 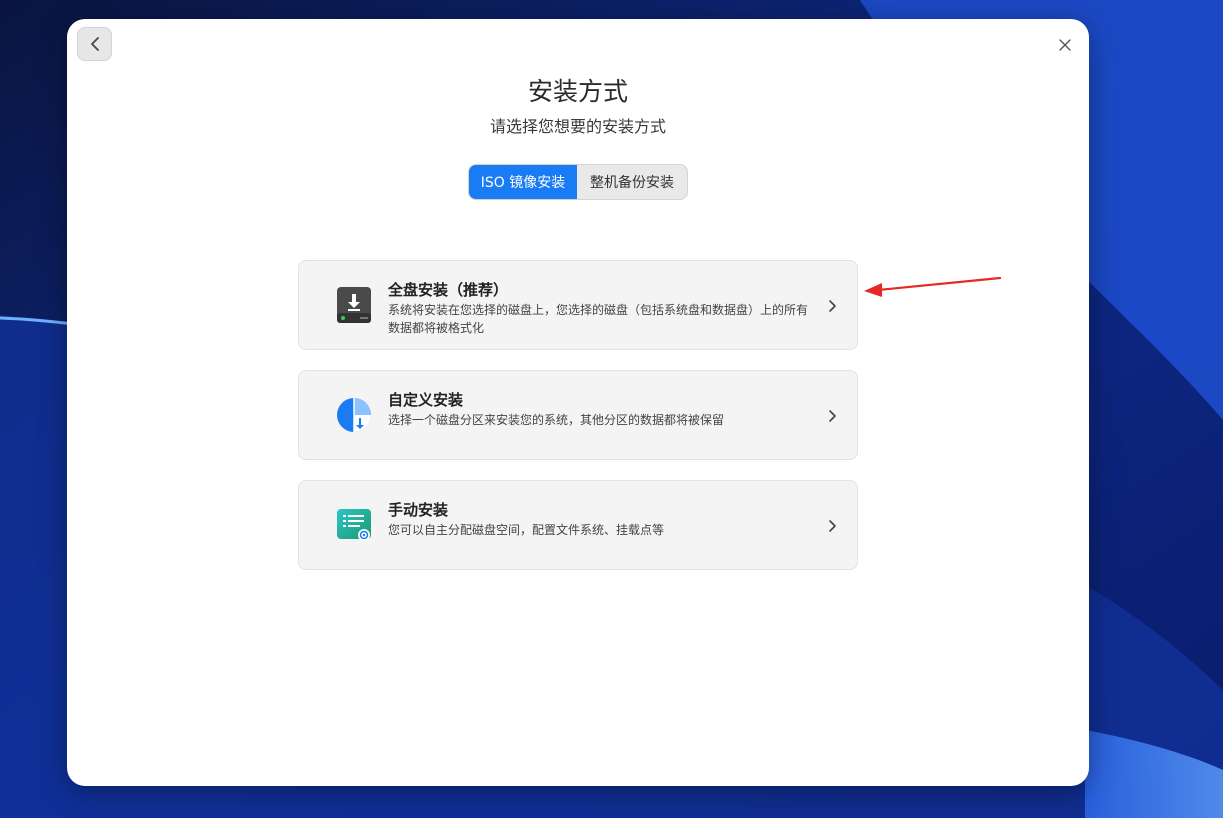 What do you see at coordinates (933, 286) in the screenshot?
I see `annotation-arrow` at bounding box center [933, 286].